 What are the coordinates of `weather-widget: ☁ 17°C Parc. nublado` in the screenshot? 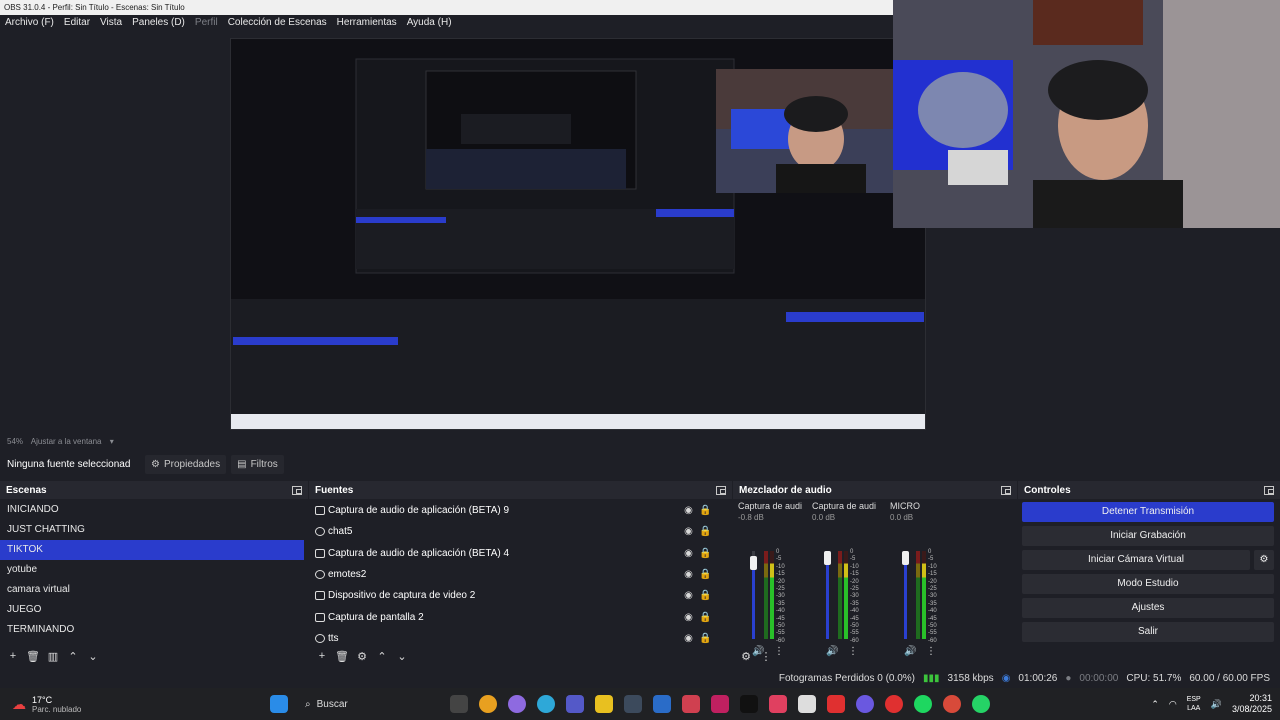 It's located at (135, 704).